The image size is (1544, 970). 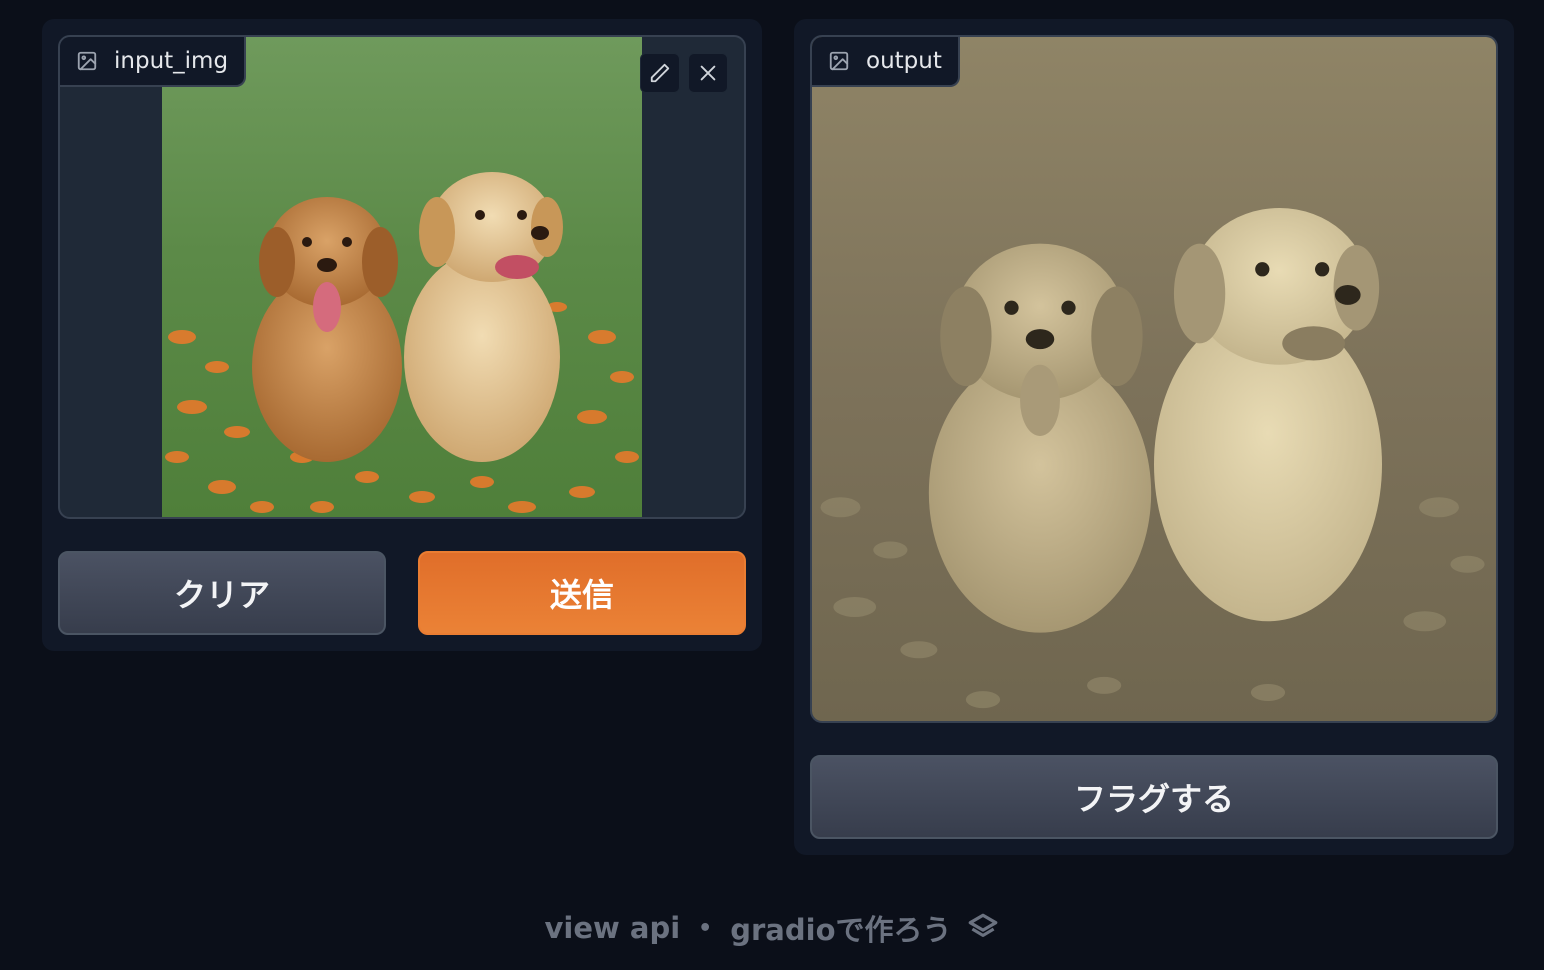 What do you see at coordinates (684, 73) in the screenshot?
I see `image-tools` at bounding box center [684, 73].